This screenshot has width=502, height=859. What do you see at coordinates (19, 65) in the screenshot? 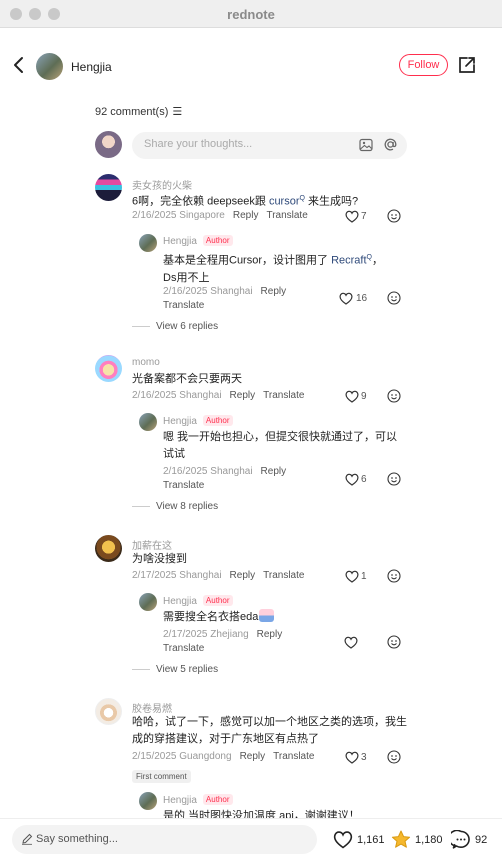
I see `back-arrow-icon` at bounding box center [19, 65].